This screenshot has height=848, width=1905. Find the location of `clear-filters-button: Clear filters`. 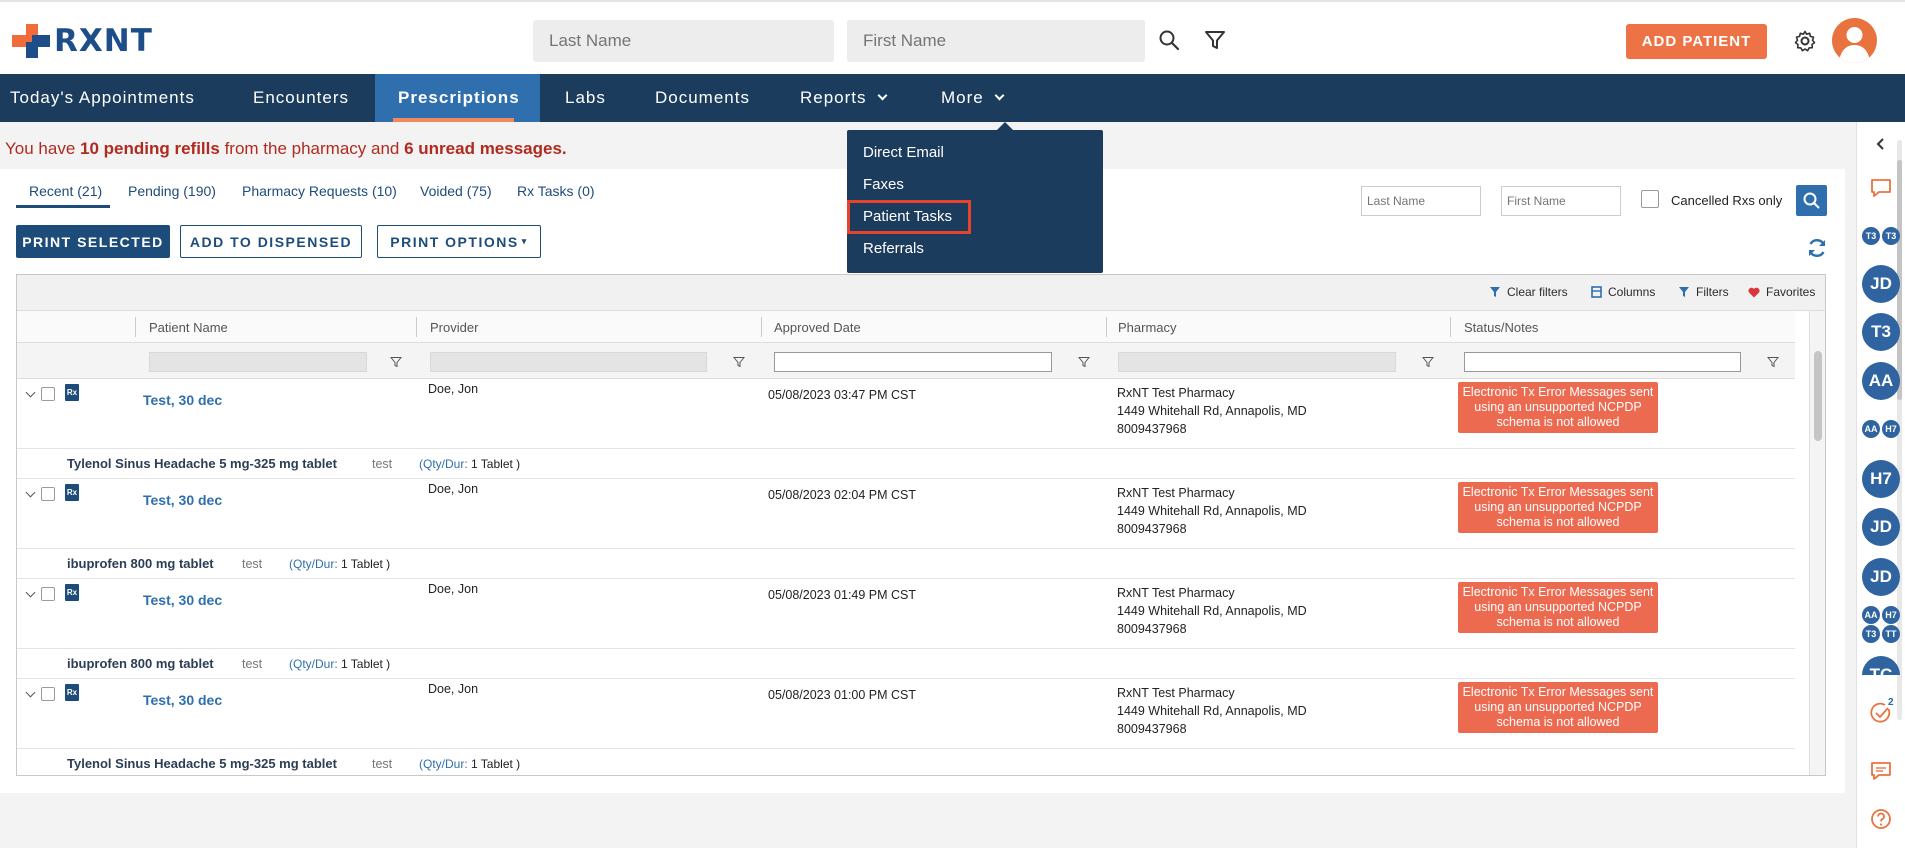

clear-filters-button: Clear filters is located at coordinates (1528, 292).